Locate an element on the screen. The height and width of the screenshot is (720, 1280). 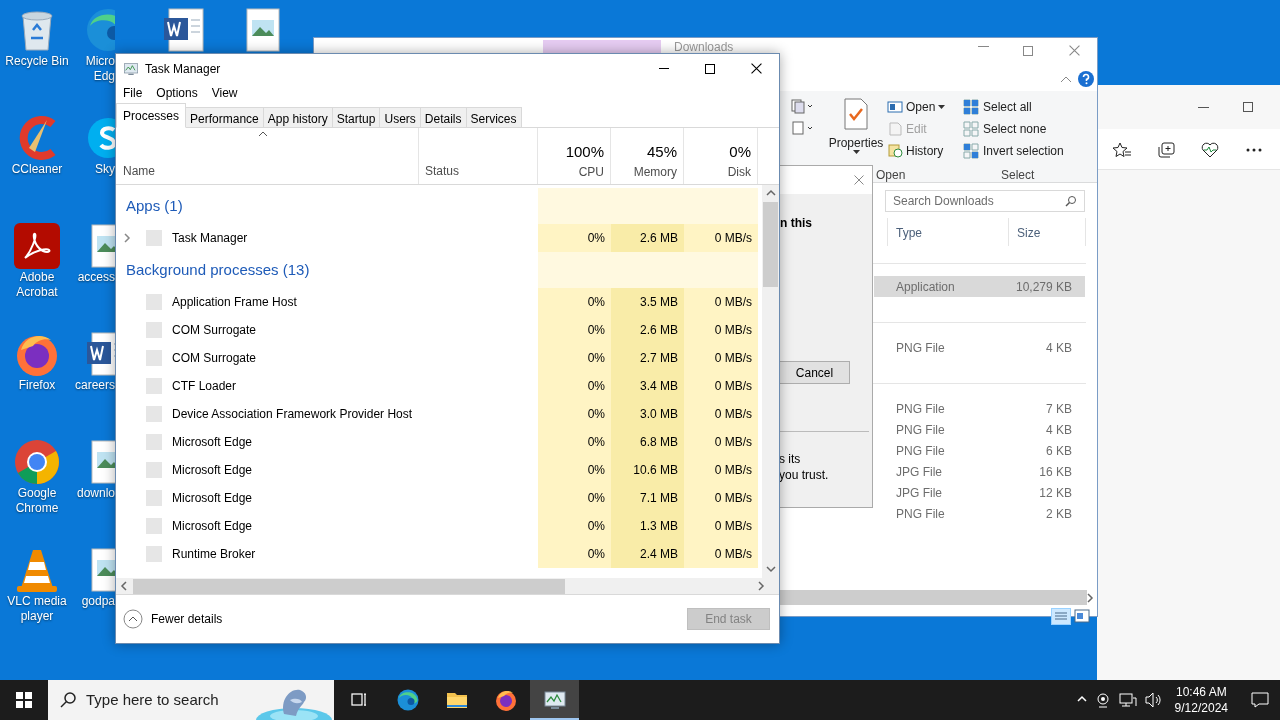
desktop-icon-label: Chrome is located at coordinates (37, 508).